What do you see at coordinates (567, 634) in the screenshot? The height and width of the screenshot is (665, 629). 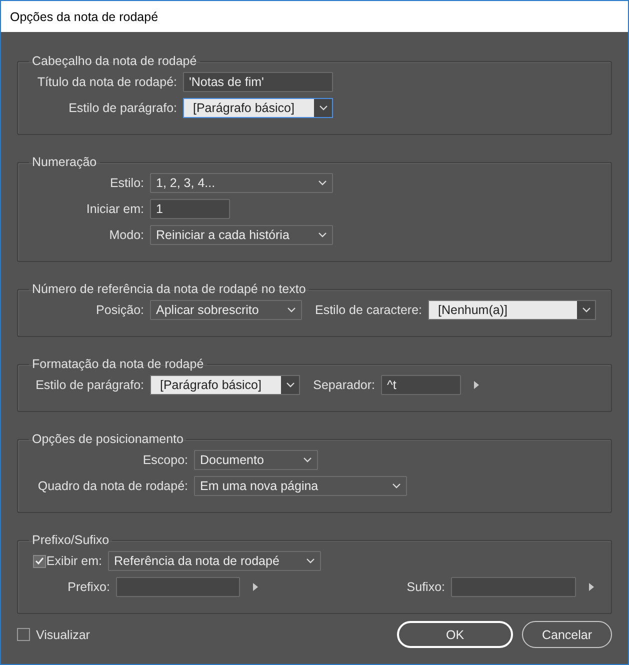 I see `dialog-button: Cancelar` at bounding box center [567, 634].